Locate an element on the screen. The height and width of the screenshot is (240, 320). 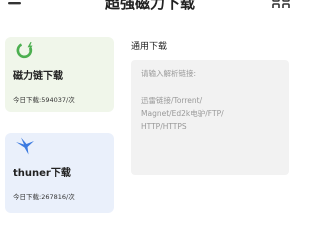
thunder-bird-icon is located at coordinates (25, 146).